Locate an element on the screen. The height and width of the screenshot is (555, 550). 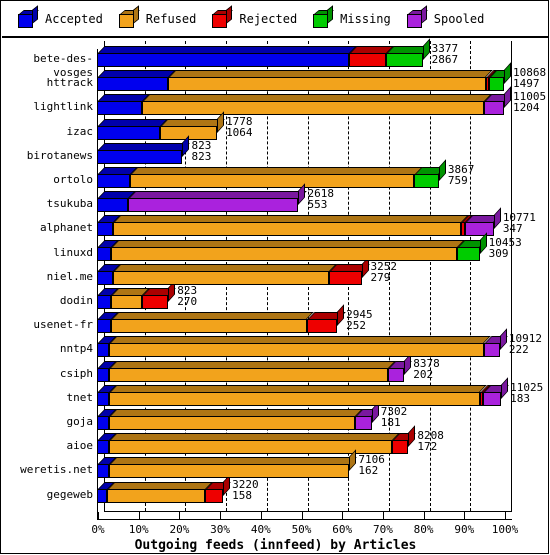
bar-row: linuxd 10453 309 is located at coordinates (275, 247).